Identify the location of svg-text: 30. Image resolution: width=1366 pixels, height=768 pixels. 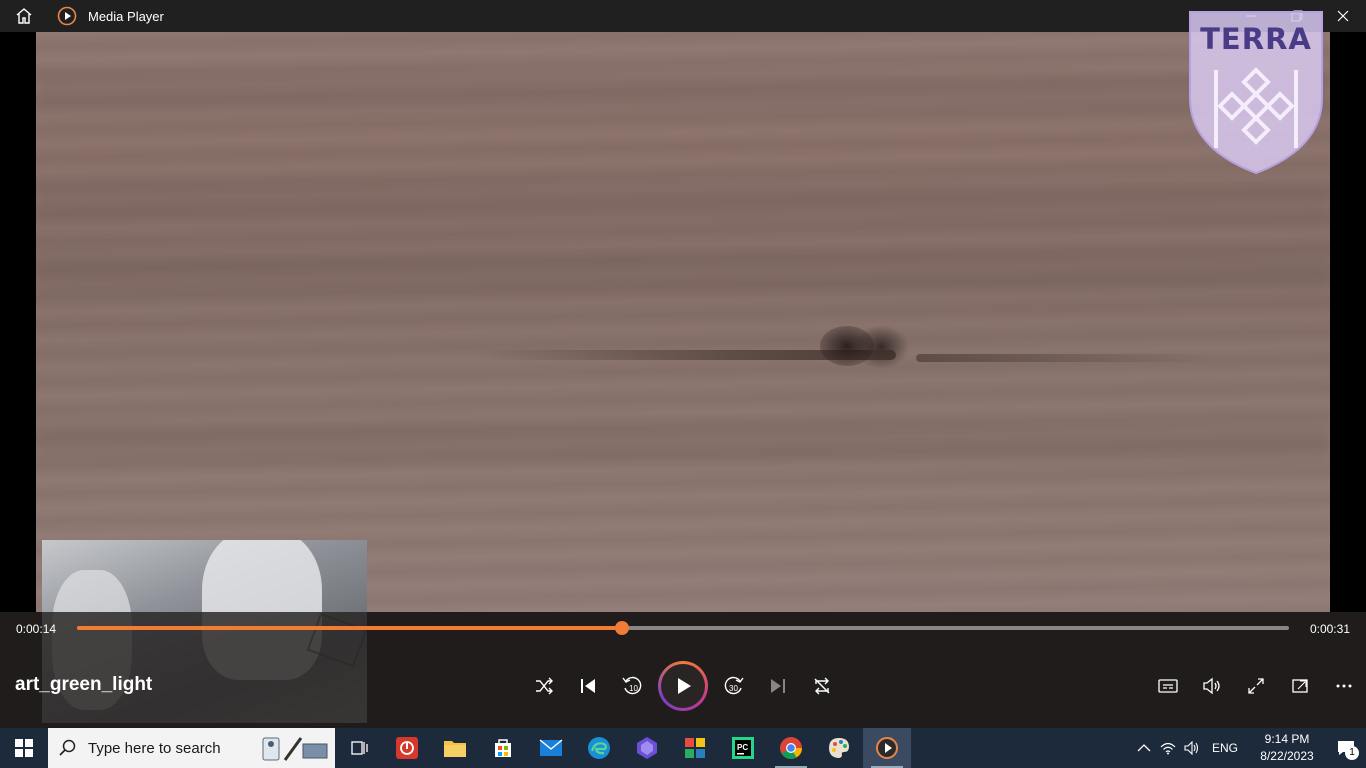
(733, 688).